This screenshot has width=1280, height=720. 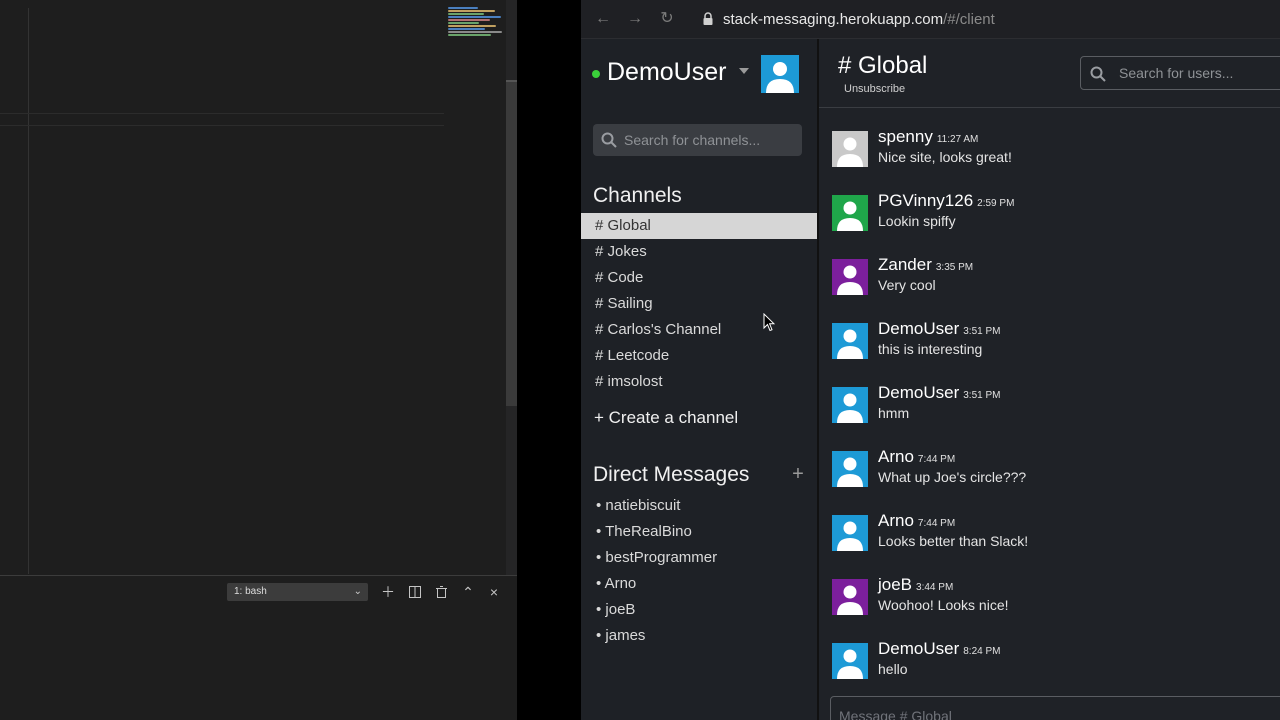 I want to click on caret-down-icon, so click(x=744, y=71).